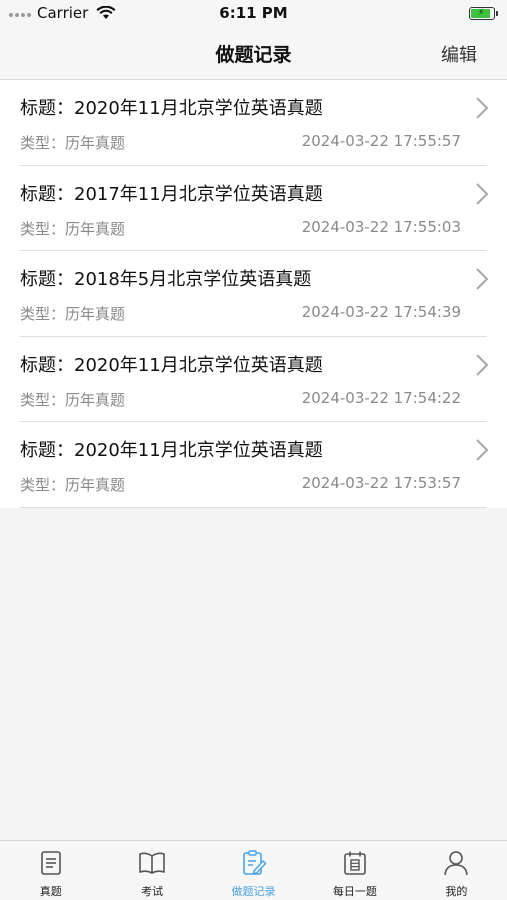 Image resolution: width=507 pixels, height=900 pixels. I want to click on status-bar: Carrier 6:11 PM ⚡, so click(253, 14).